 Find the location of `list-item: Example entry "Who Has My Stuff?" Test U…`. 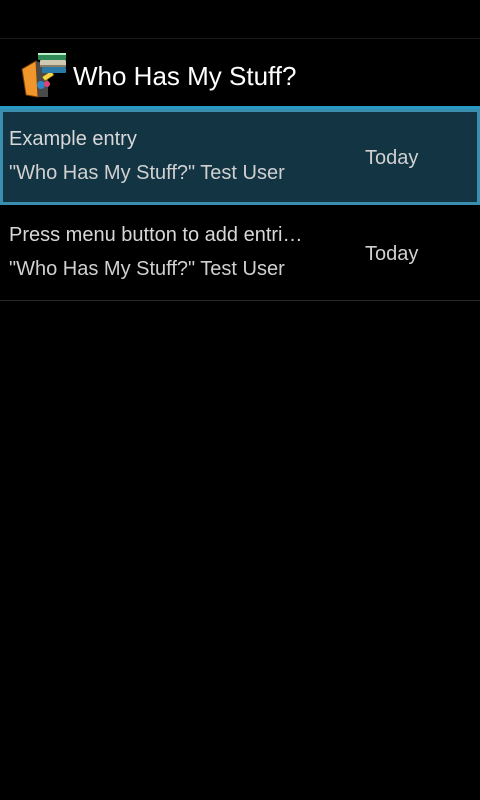

list-item: Example entry "Who Has My Stuff?" Test U… is located at coordinates (240, 157).